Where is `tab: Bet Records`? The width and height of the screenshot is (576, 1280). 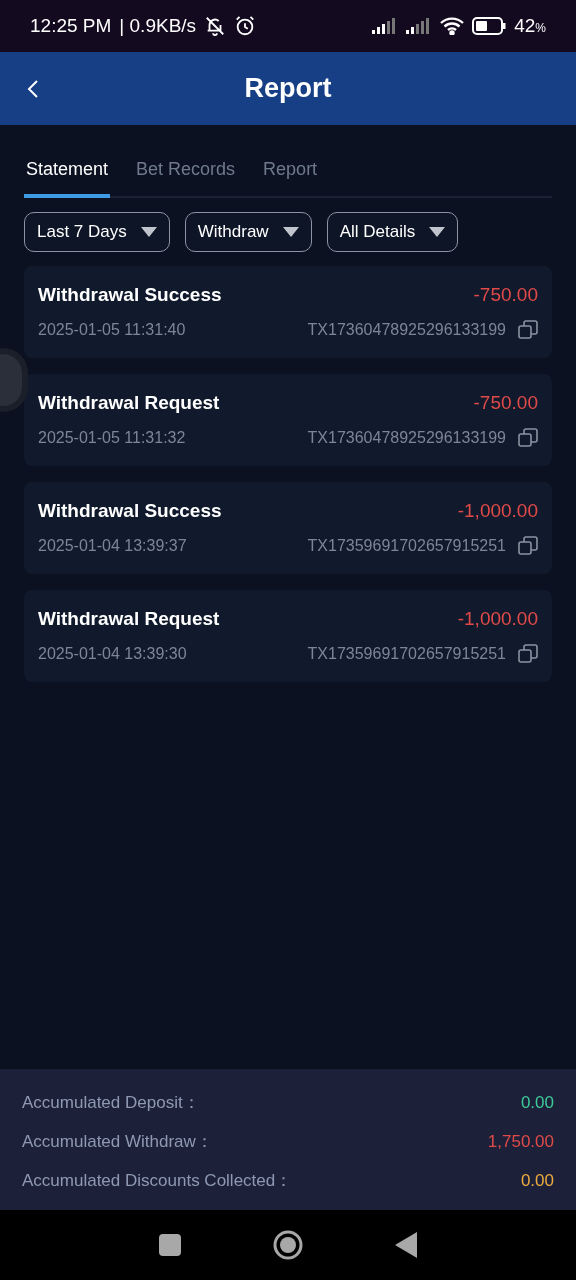
tab: Bet Records is located at coordinates (186, 176).